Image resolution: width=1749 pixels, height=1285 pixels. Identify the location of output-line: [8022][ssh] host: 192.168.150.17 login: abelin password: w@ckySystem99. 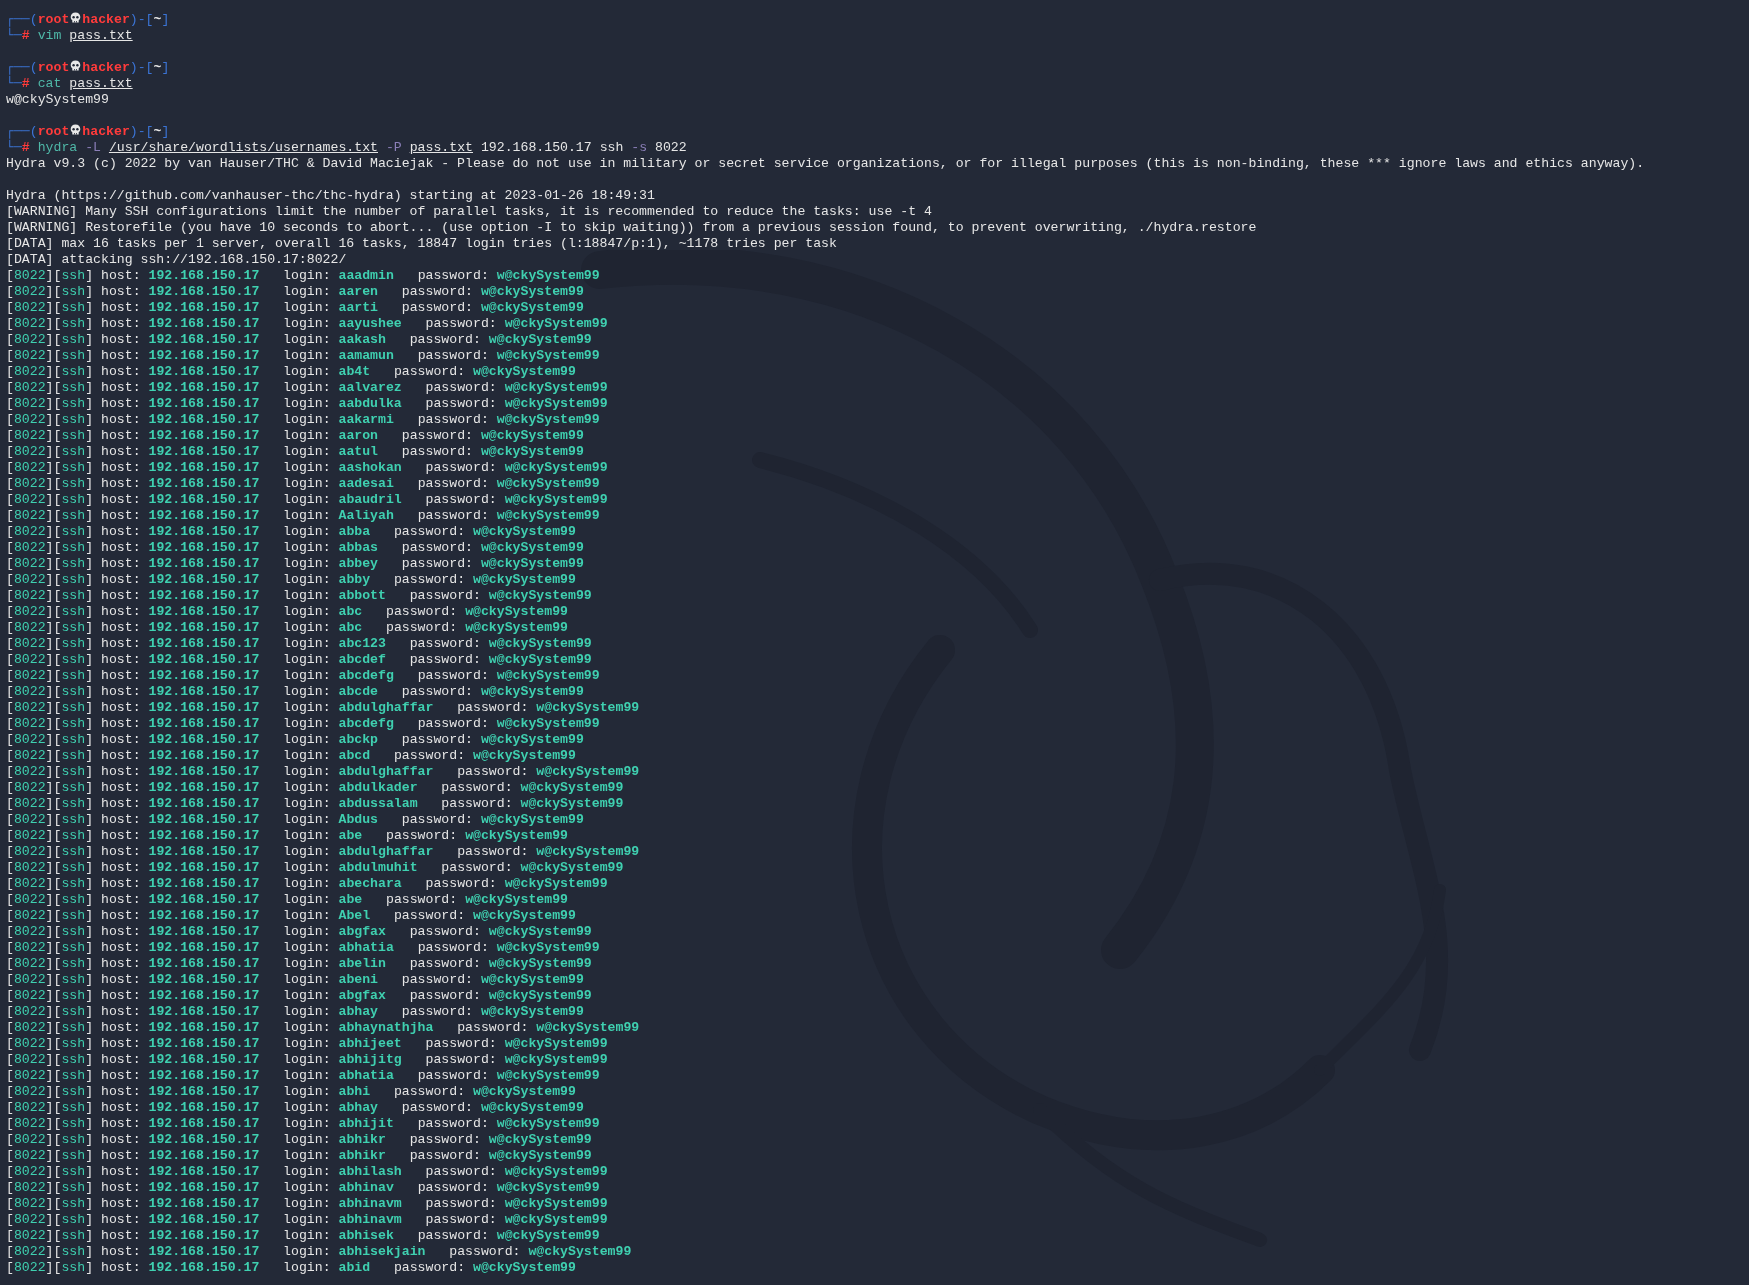
(299, 964).